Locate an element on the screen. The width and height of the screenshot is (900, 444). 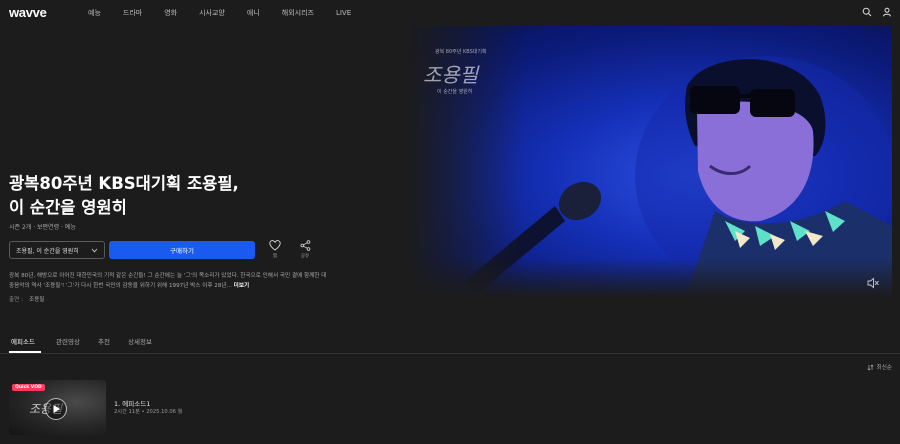
play-icon is located at coordinates (56, 409).